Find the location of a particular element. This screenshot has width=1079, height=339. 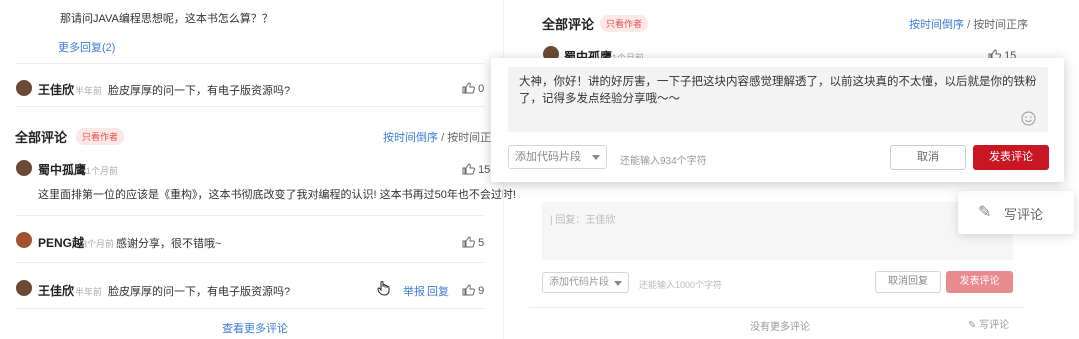

like-button: 9 is located at coordinates (473, 290).